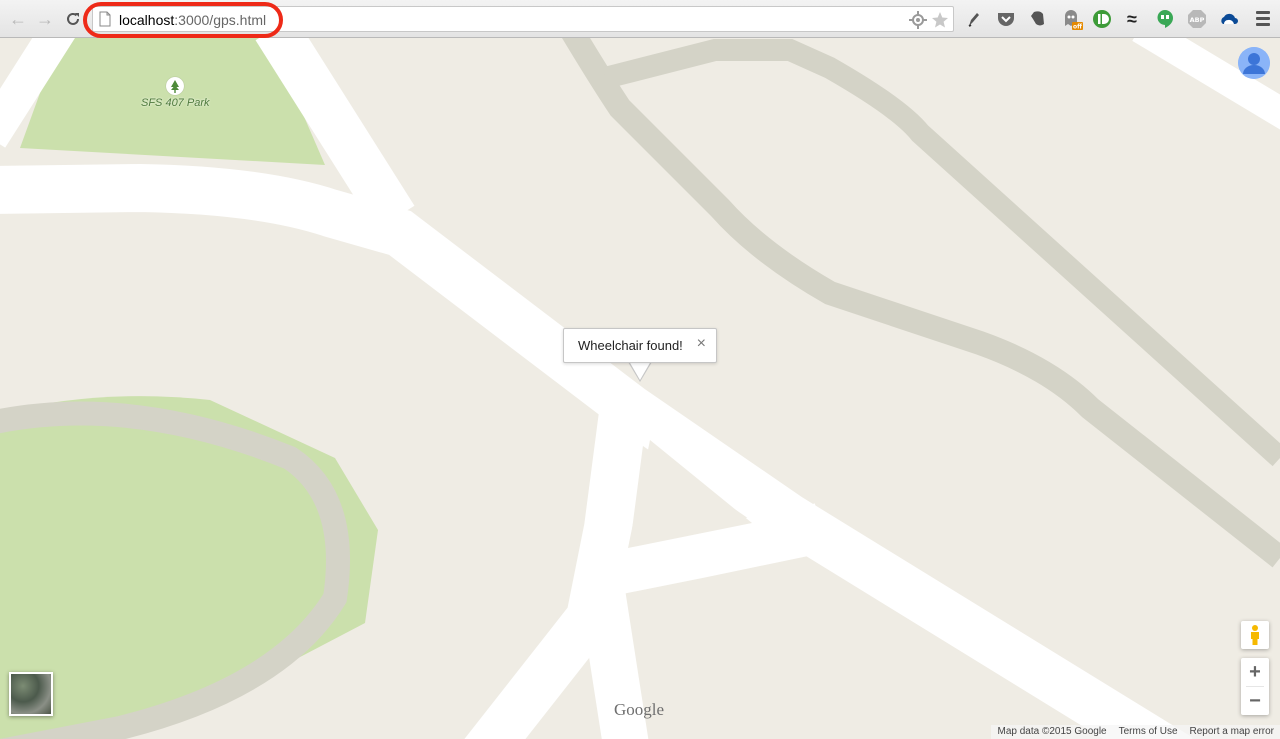  I want to click on close-icon: ×, so click(701, 344).